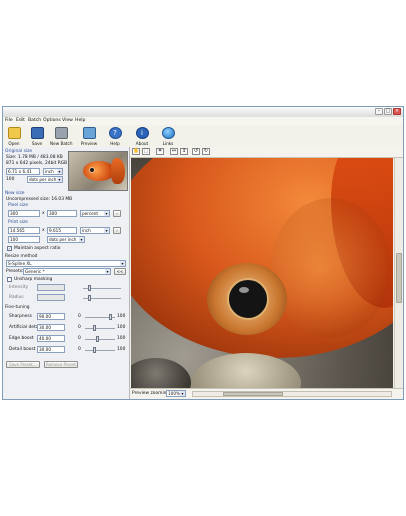  What do you see at coordinates (102, 298) in the screenshot?
I see `radius-slider` at bounding box center [102, 298].